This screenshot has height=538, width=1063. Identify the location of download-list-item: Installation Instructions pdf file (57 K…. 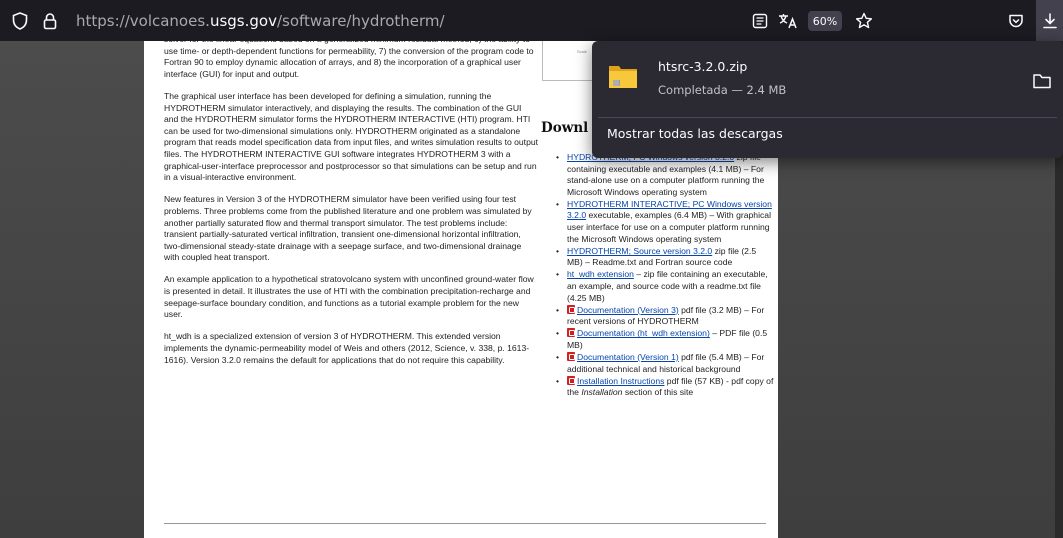
(663, 387).